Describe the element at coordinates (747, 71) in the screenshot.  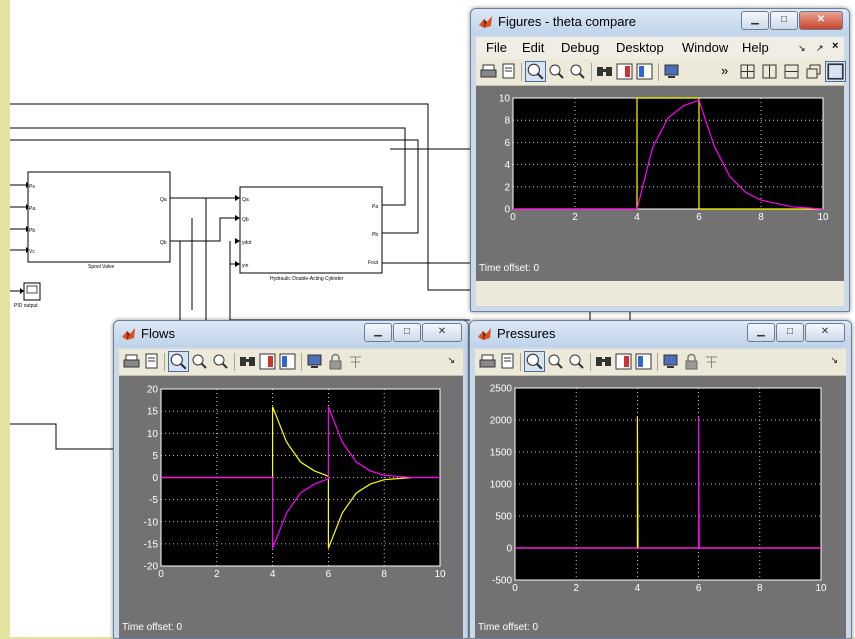
I see `tile-icon` at that location.